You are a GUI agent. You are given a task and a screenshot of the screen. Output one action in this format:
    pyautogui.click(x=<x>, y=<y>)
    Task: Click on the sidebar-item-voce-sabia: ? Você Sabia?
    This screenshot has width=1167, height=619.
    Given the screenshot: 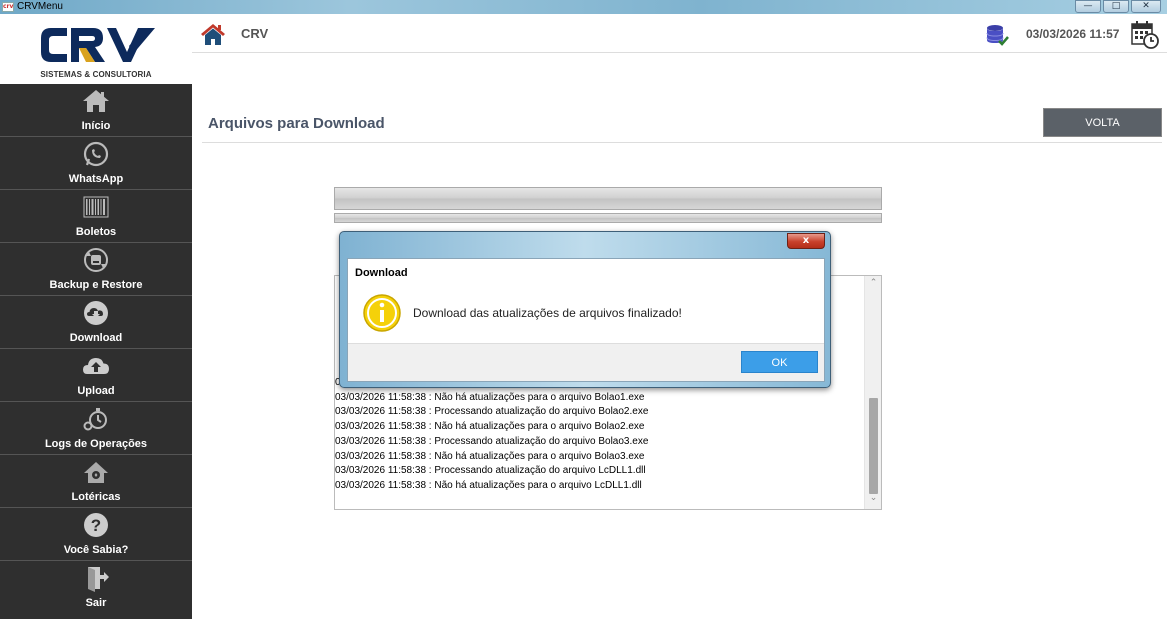 What is the action you would take?
    pyautogui.click(x=96, y=534)
    